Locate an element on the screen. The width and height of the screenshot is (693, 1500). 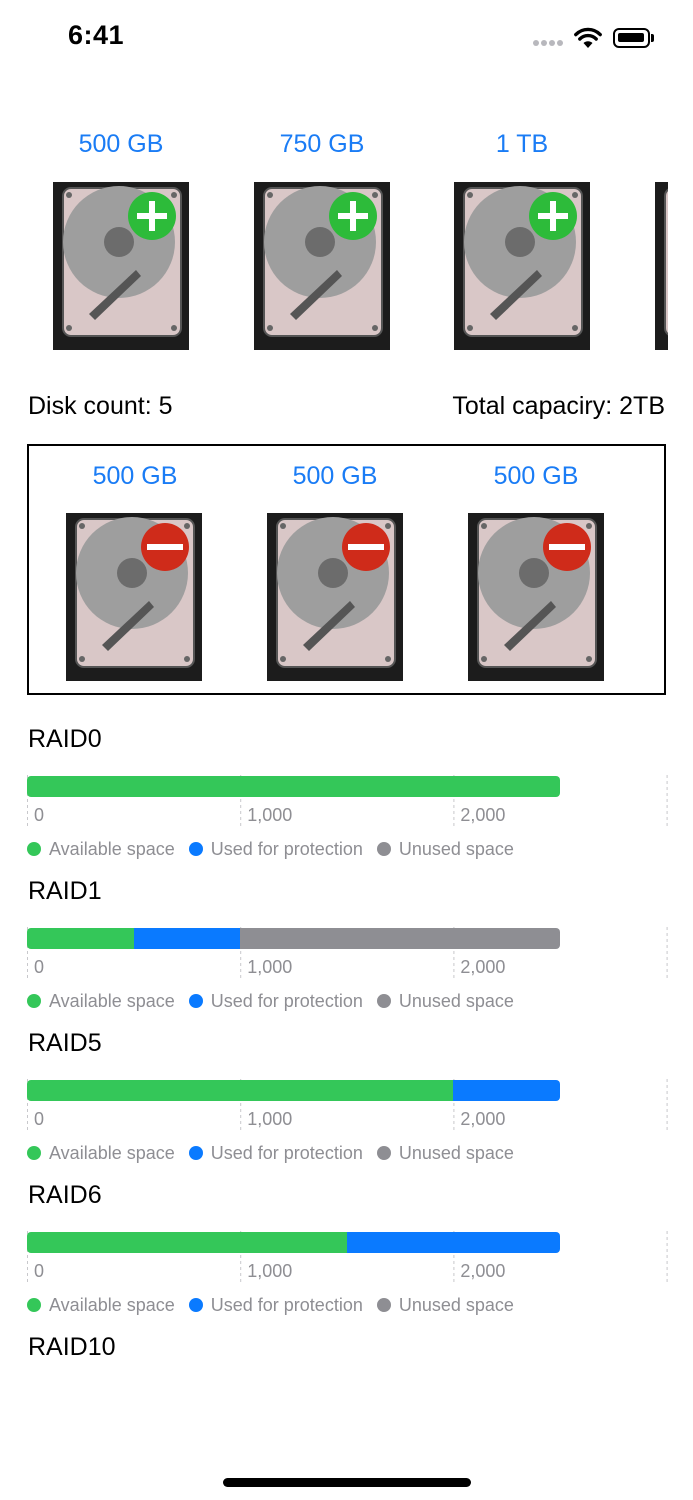
raid-title: RAID0 is located at coordinates (65, 739).